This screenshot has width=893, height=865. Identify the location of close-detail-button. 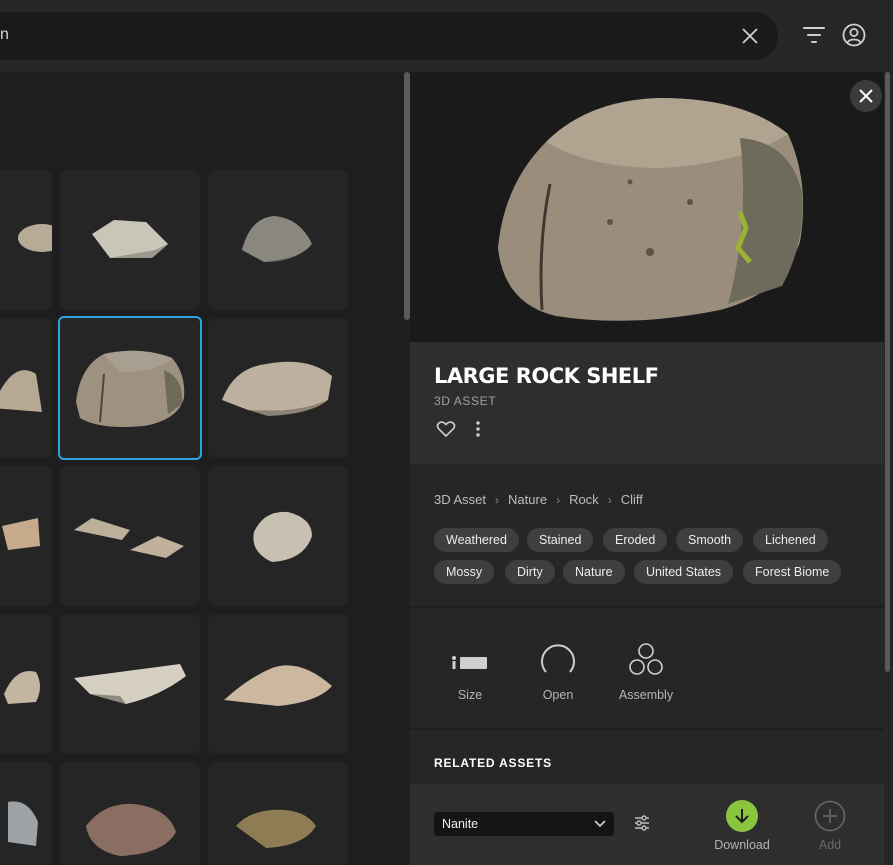
(866, 96).